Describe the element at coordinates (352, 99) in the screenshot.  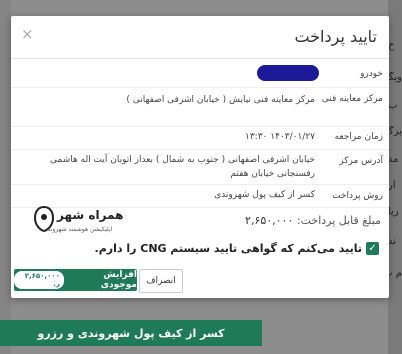
I see `center-label: مرکز معاینه فنی` at that location.